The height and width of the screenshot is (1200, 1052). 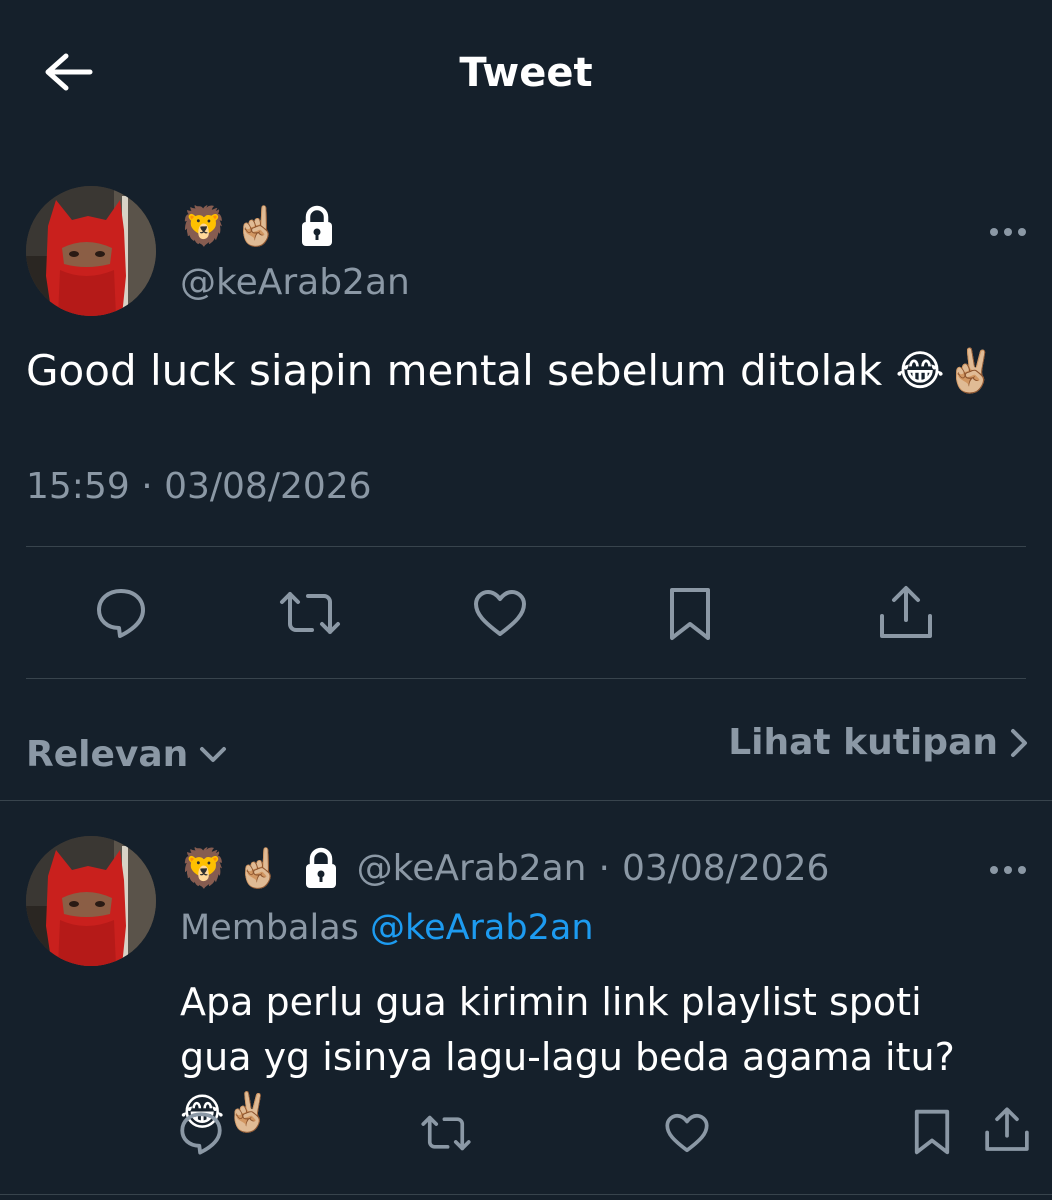 I want to click on top-bar: Tweet, so click(x=526, y=75).